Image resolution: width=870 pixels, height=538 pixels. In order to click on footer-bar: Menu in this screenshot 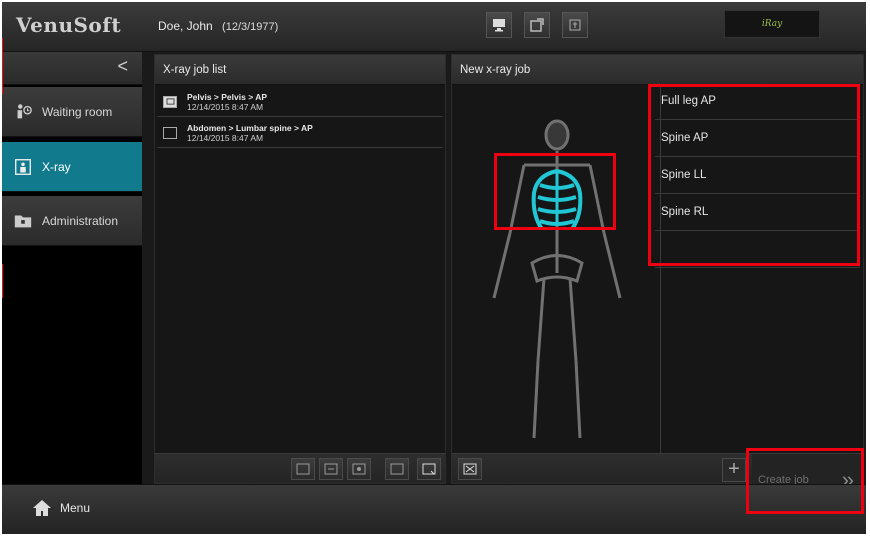, I will do `click(434, 509)`.